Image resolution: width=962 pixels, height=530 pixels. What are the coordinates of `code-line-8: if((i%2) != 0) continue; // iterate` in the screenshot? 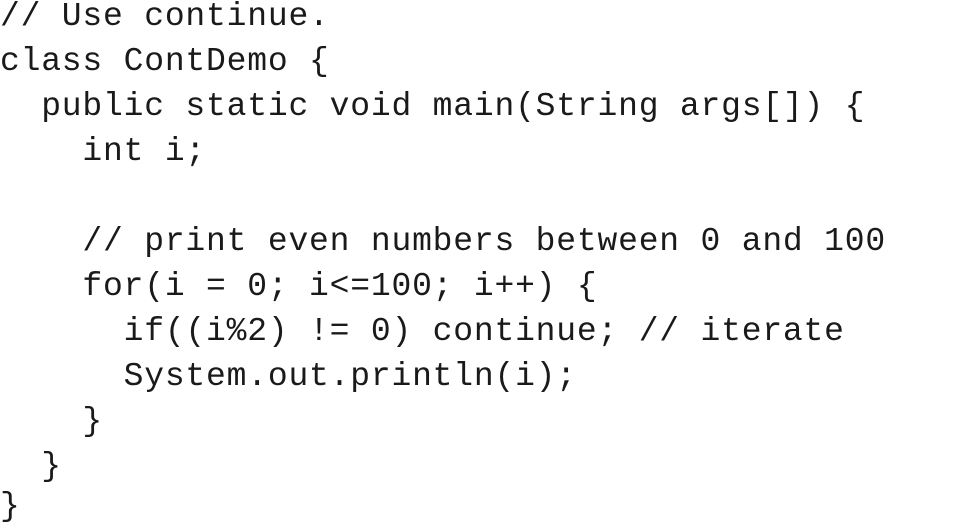 It's located at (422, 331).